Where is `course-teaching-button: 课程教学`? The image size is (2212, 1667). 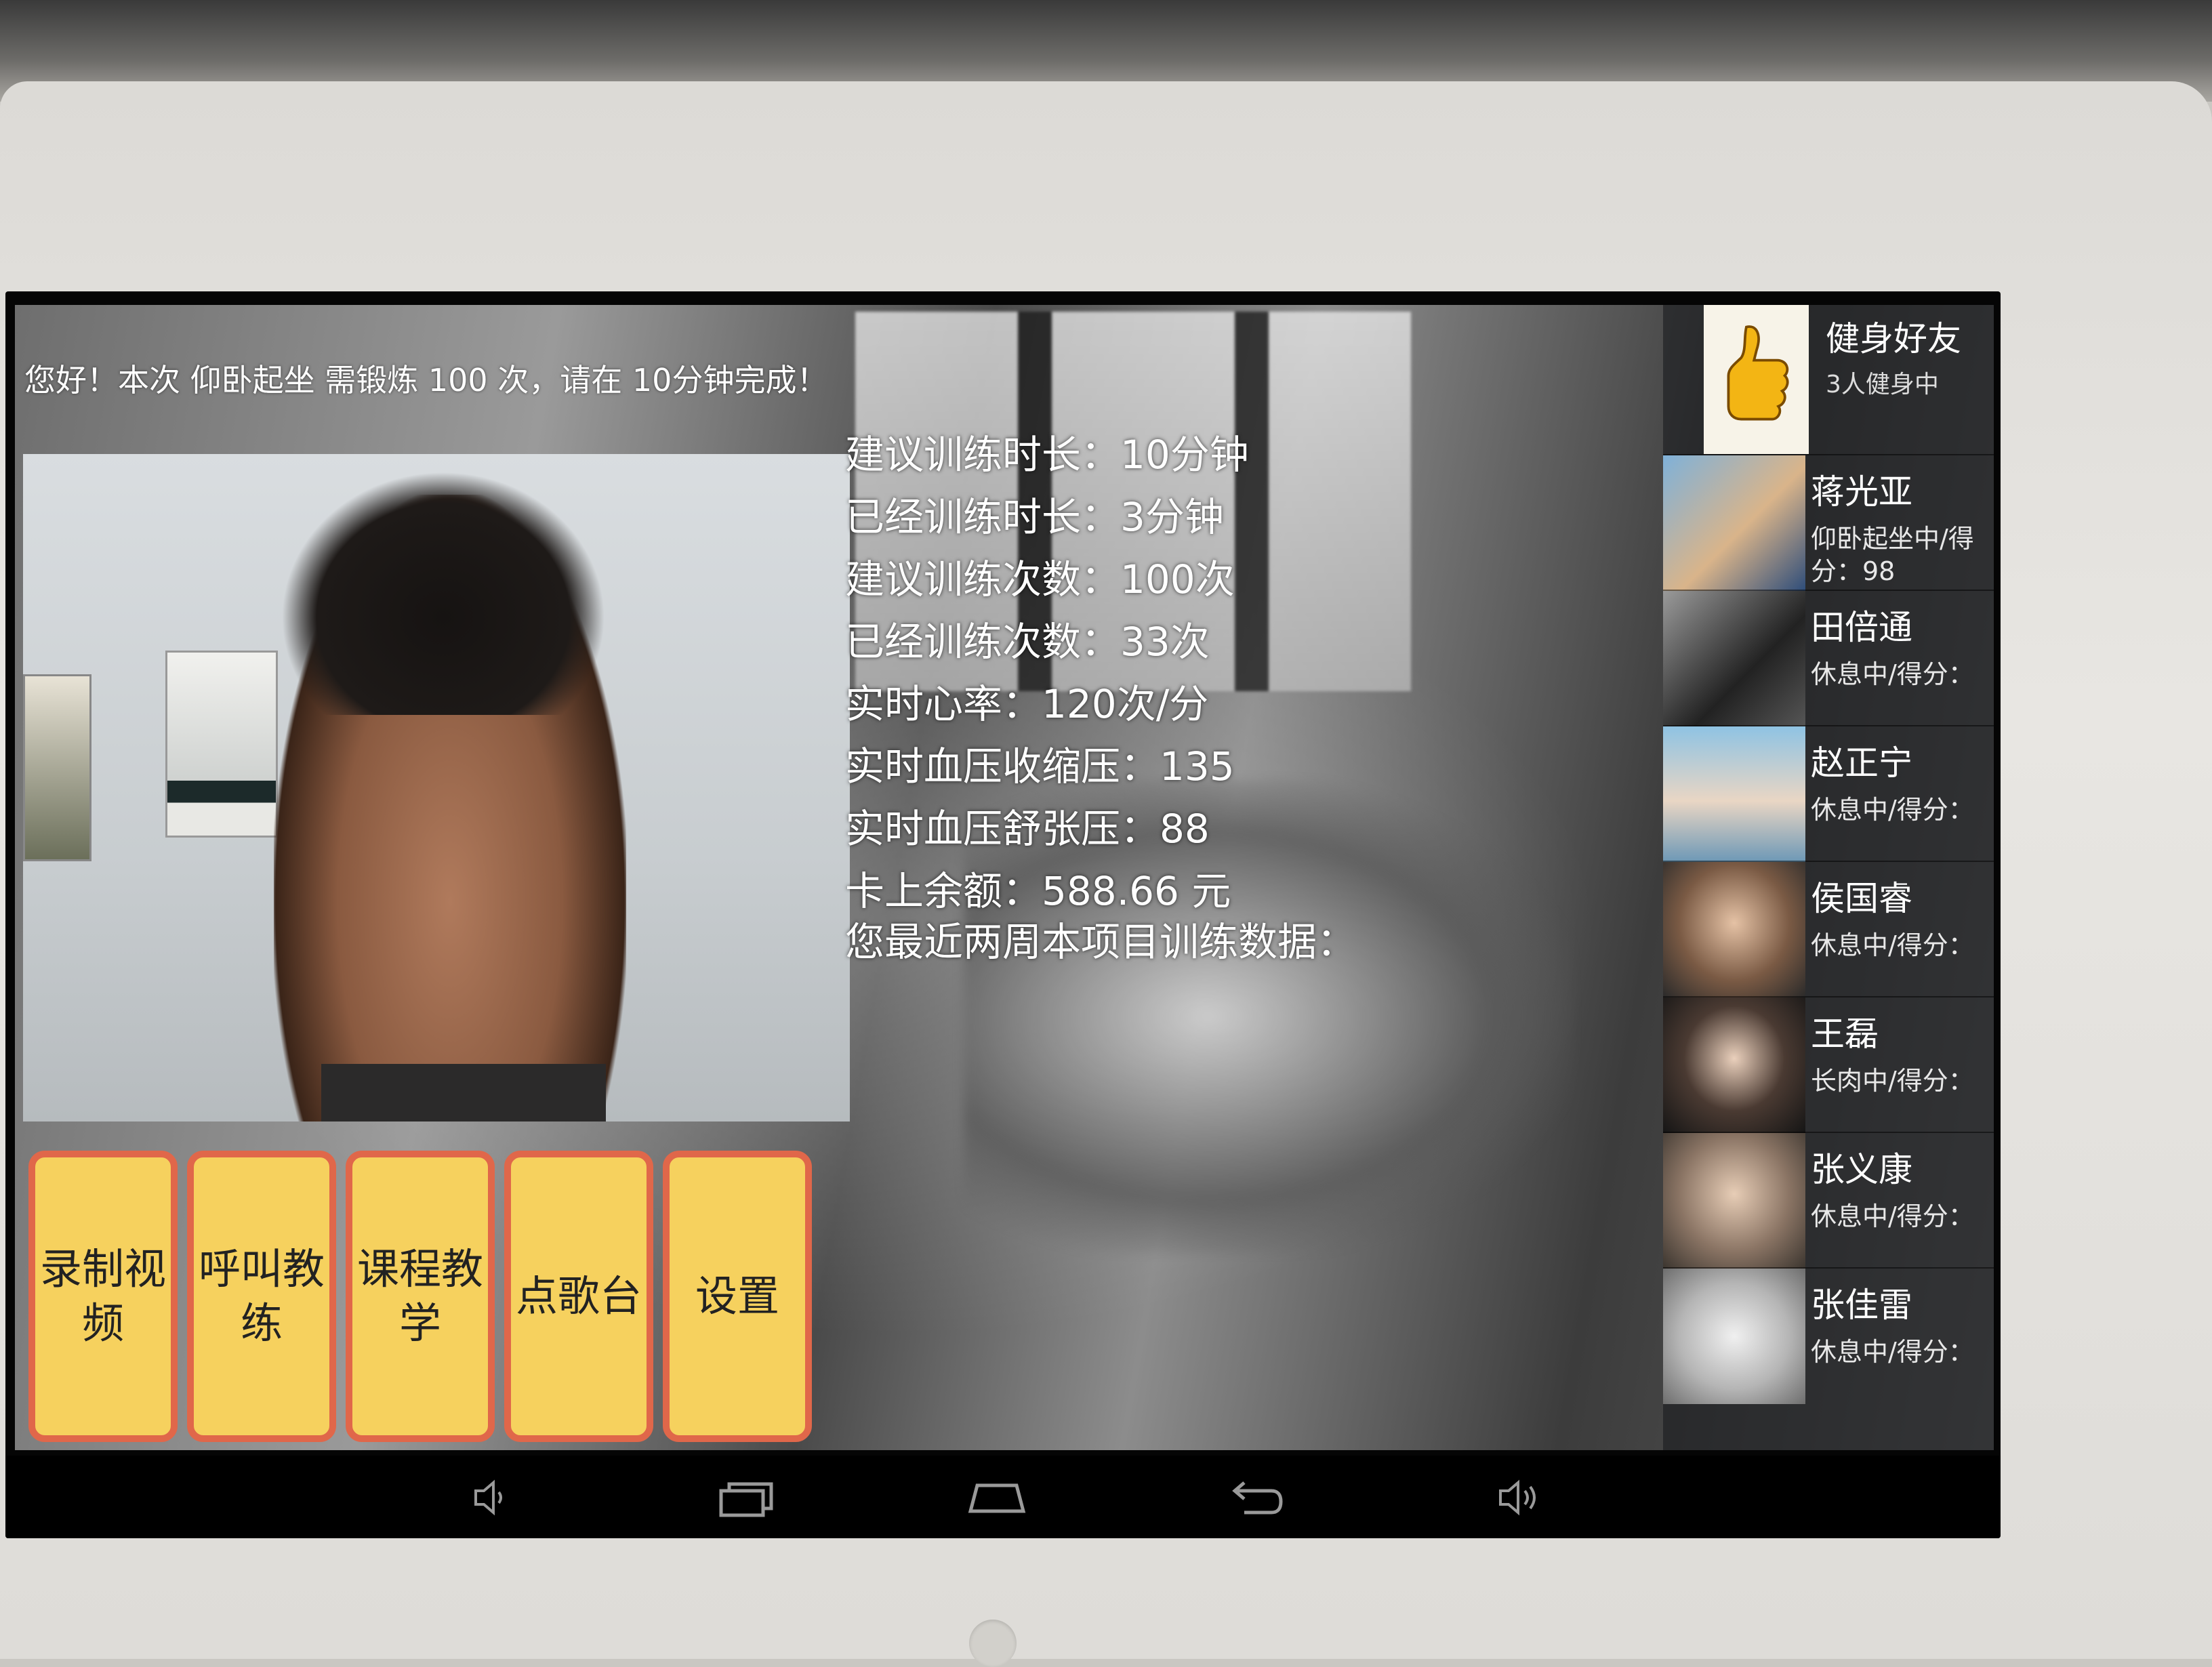 course-teaching-button: 课程教学 is located at coordinates (421, 1296).